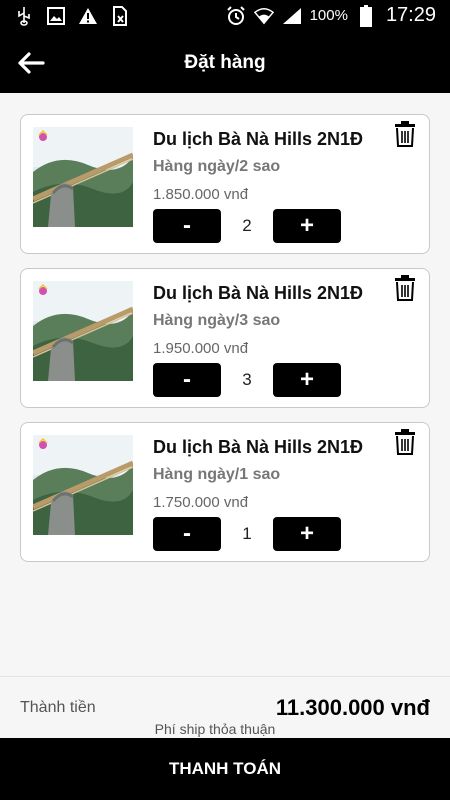 The image size is (450, 800). I want to click on item-variant: Hàng ngày/1 sao, so click(217, 474).